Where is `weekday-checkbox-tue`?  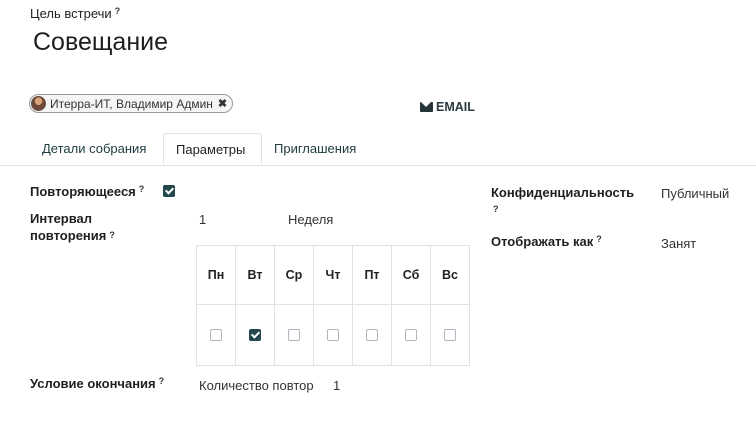 weekday-checkbox-tue is located at coordinates (255, 335).